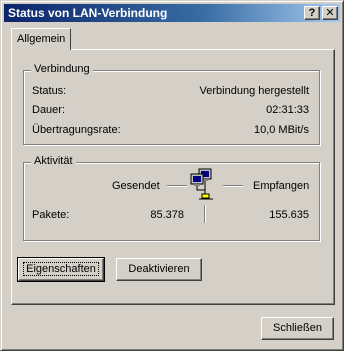 The width and height of the screenshot is (344, 351). Describe the element at coordinates (172, 13) in the screenshot. I see `title-bar: Status von LAN-Verbindung ? ✕` at that location.